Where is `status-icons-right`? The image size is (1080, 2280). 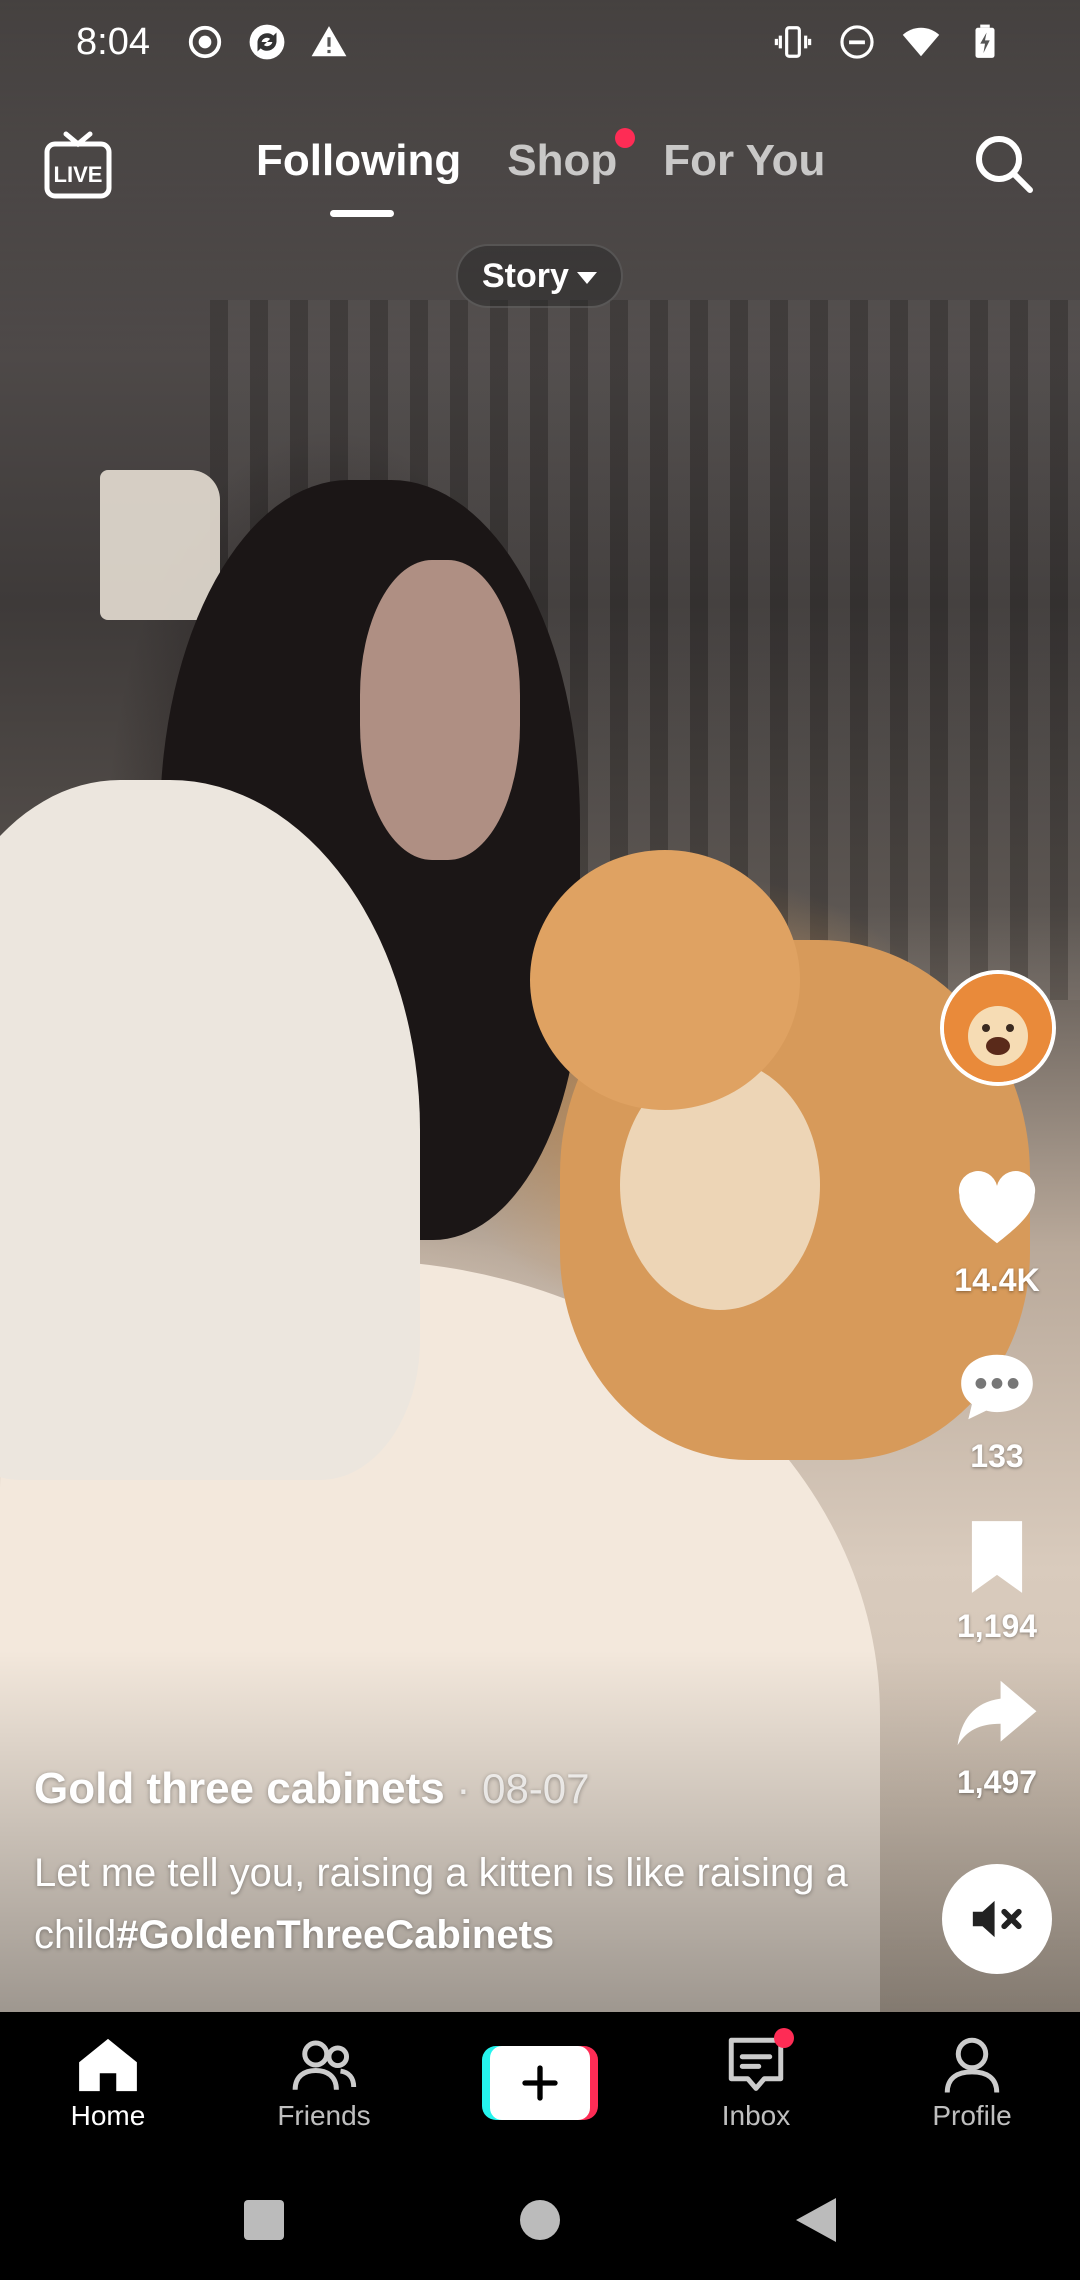
status-icons-right is located at coordinates (889, 42).